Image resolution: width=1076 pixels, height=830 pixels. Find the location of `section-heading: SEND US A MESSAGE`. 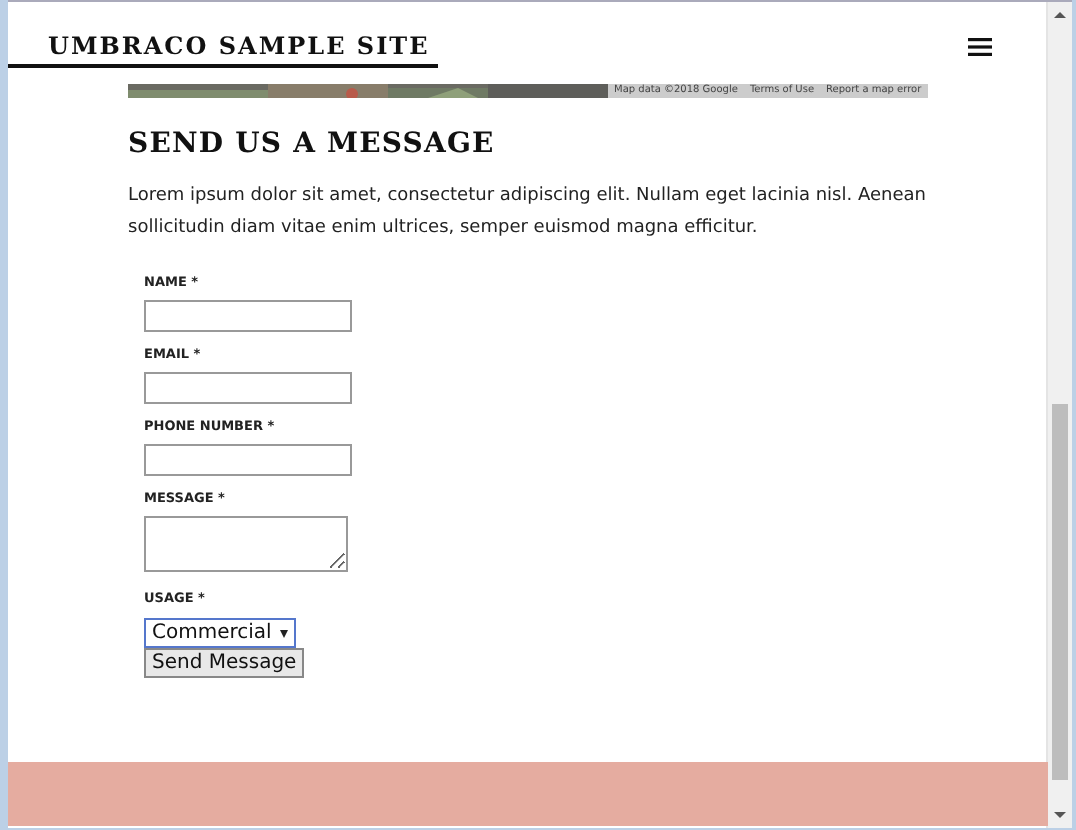

section-heading: SEND US A MESSAGE is located at coordinates (312, 144).